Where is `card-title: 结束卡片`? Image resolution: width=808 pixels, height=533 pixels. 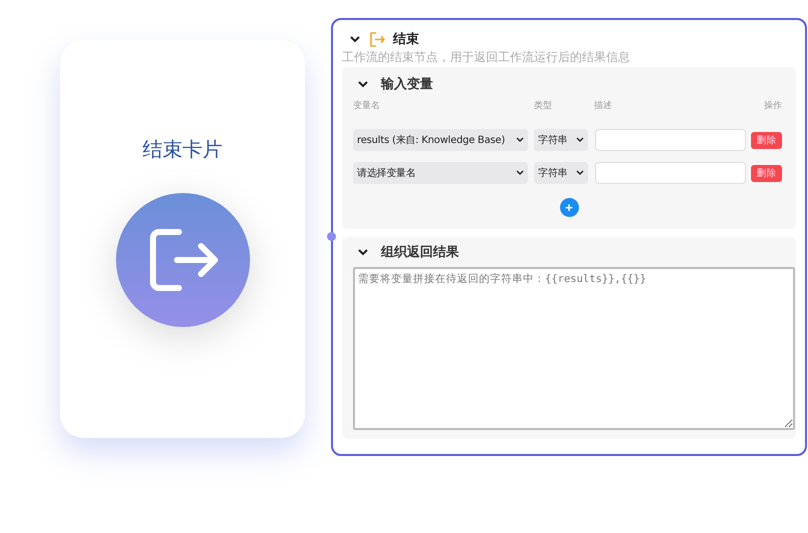 card-title: 结束卡片 is located at coordinates (182, 149).